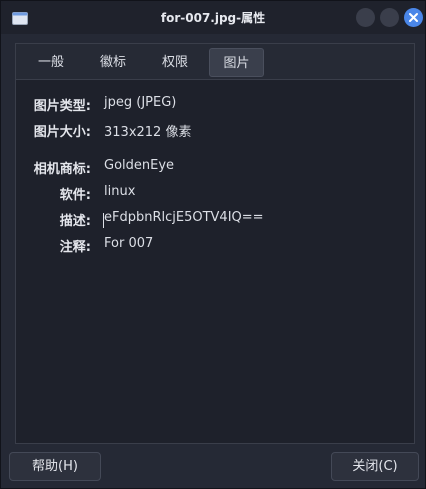  What do you see at coordinates (175, 62) in the screenshot?
I see `tab-permissions: 权限` at bounding box center [175, 62].